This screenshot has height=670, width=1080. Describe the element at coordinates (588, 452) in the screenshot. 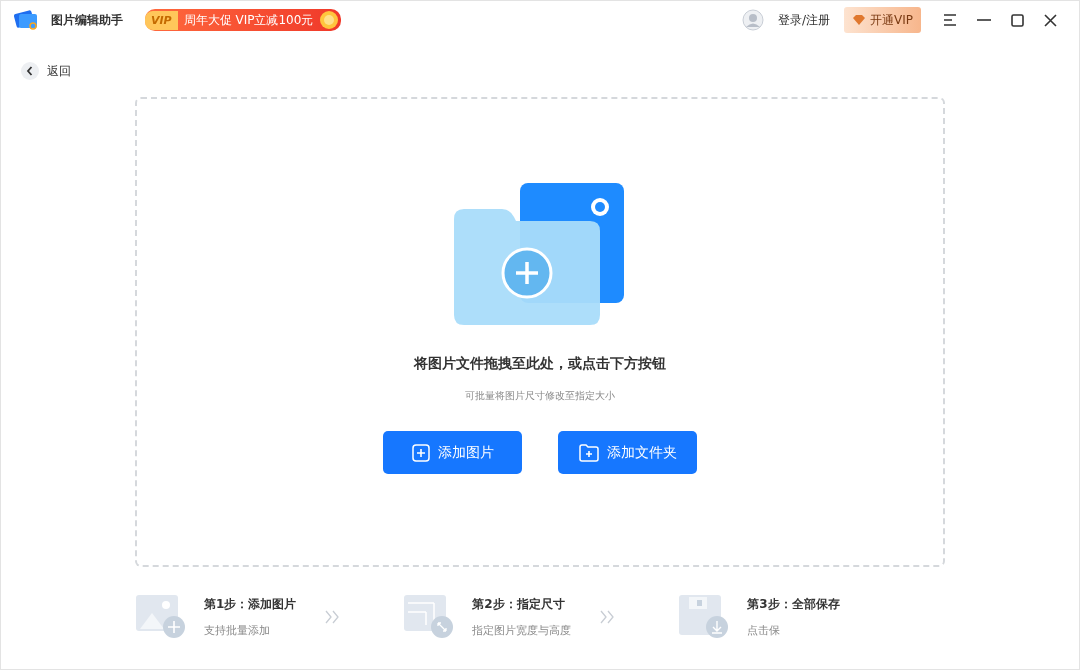

I see `folder-plus-icon` at that location.